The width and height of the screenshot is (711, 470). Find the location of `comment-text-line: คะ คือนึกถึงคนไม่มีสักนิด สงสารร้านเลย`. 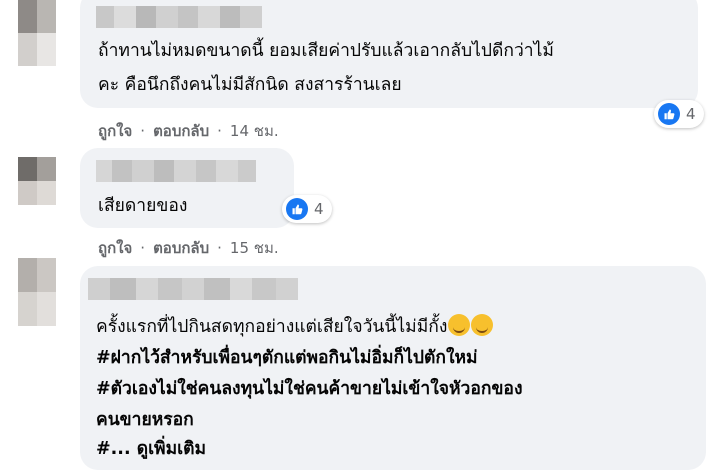

comment-text-line: คะ คือนึกถึงคนไม่มีสักนิด สงสารร้านเลย is located at coordinates (250, 85).